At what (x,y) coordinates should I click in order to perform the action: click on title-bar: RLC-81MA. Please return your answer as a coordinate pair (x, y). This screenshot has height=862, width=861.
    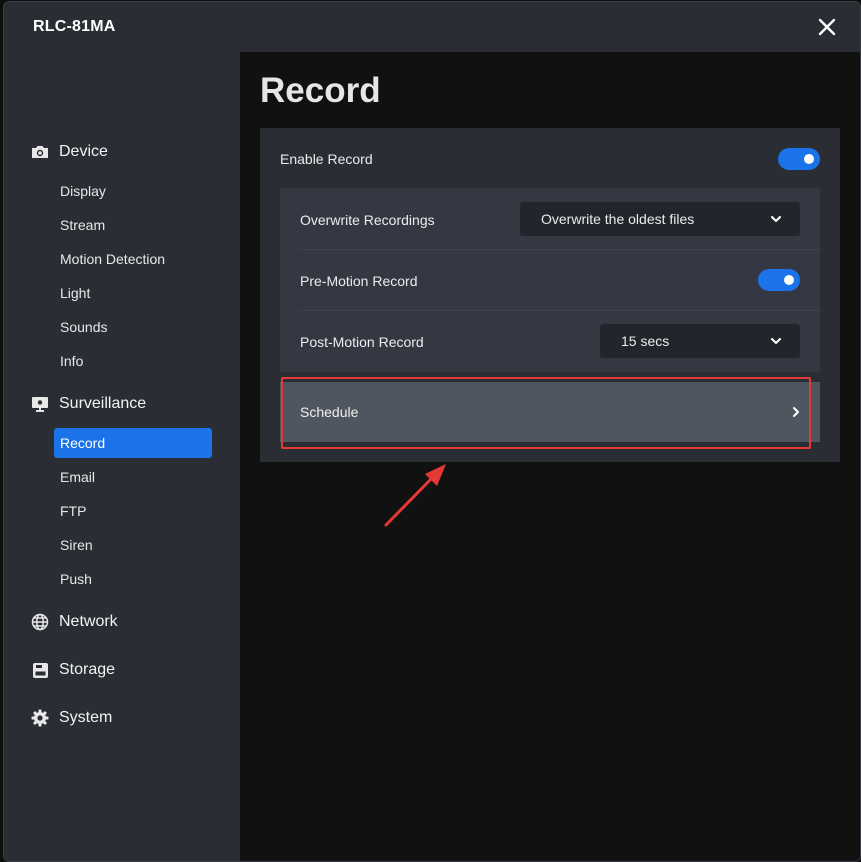
    Looking at the image, I should click on (432, 27).